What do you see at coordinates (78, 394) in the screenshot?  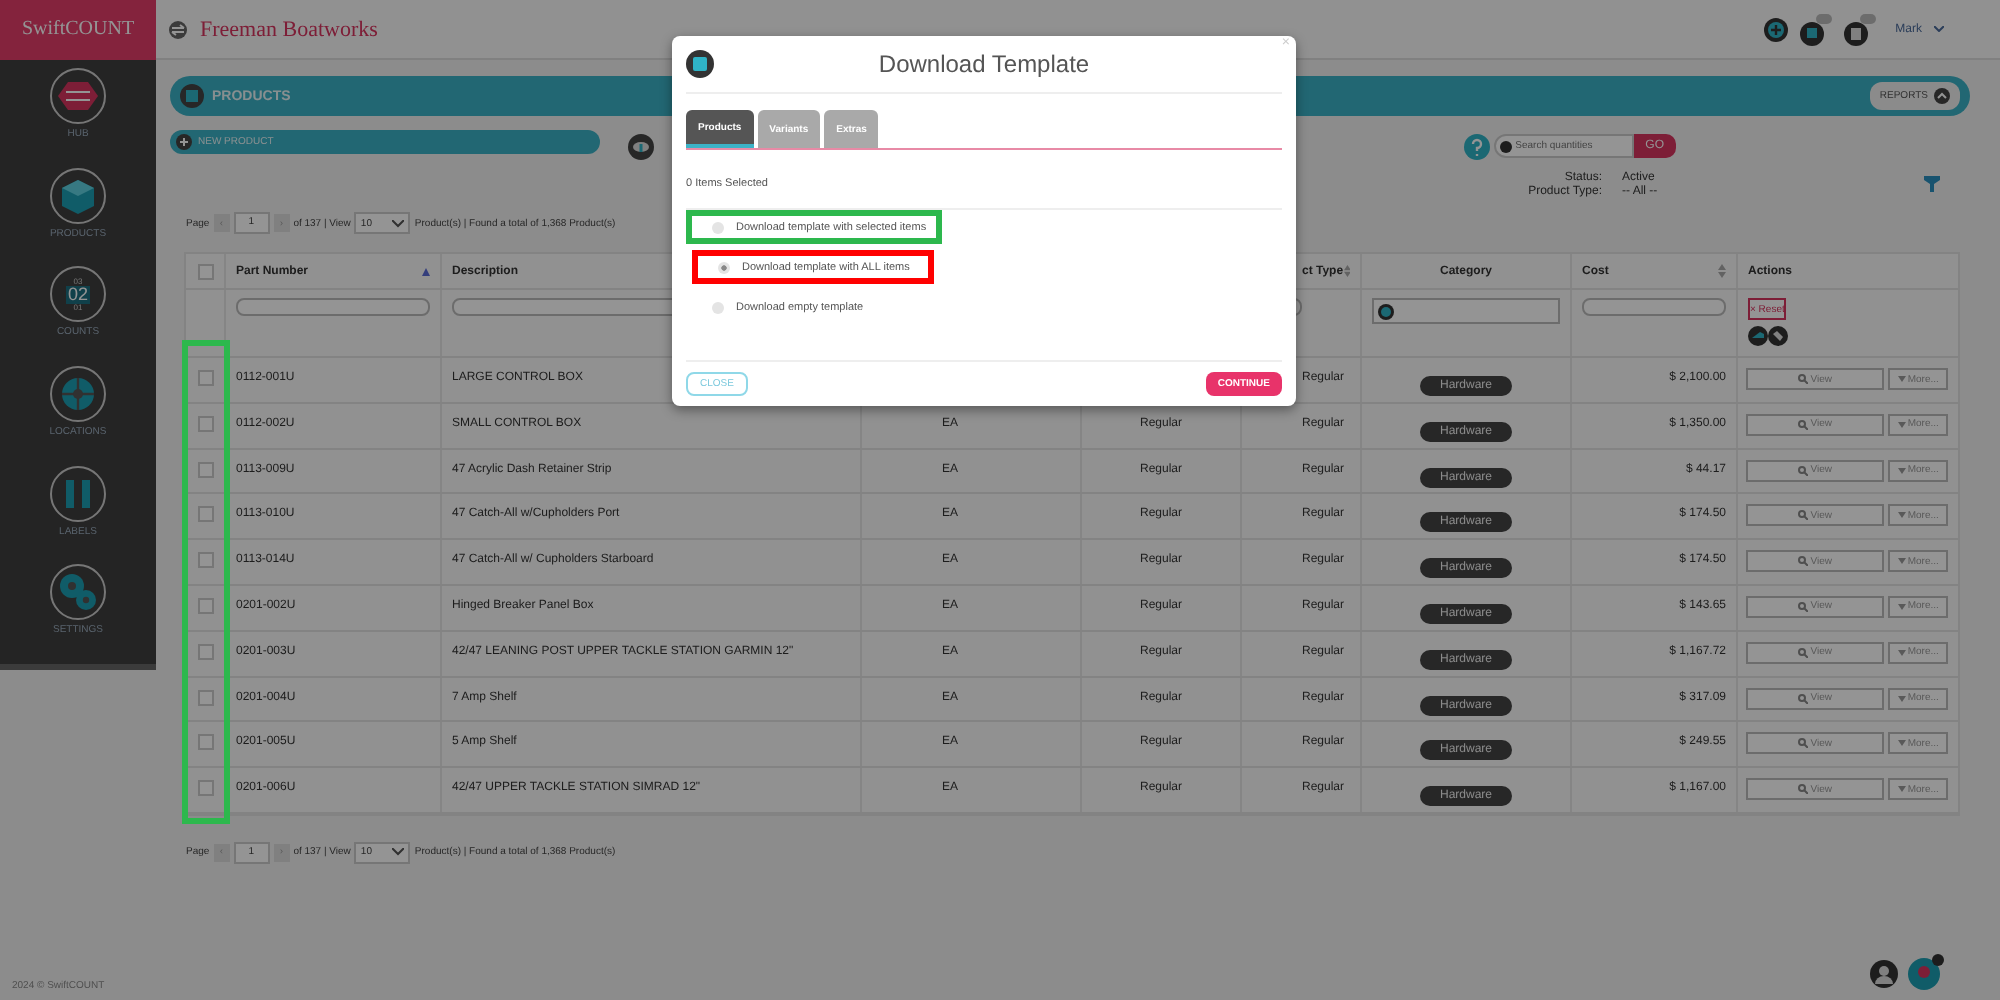 I see `globe-icon` at bounding box center [78, 394].